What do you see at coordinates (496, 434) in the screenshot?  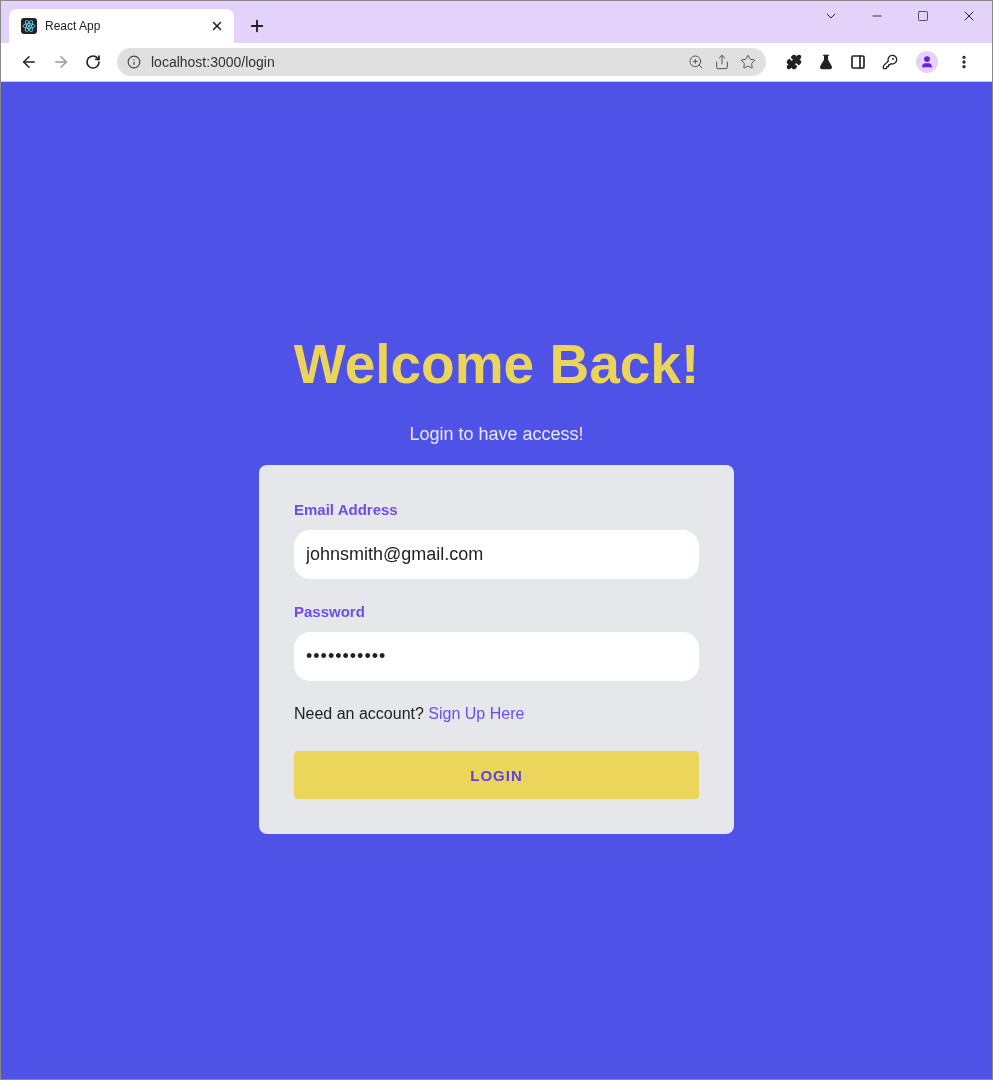 I see `subtitle: Login to have access!` at bounding box center [496, 434].